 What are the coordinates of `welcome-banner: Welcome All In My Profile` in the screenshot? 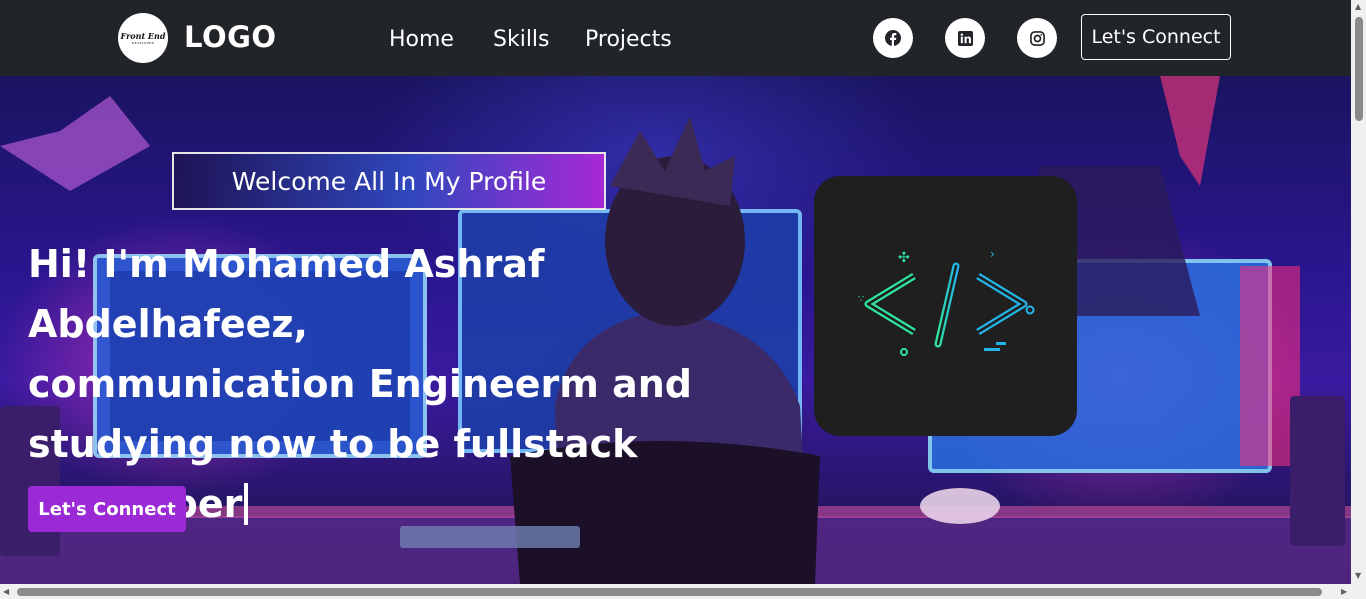 It's located at (389, 181).